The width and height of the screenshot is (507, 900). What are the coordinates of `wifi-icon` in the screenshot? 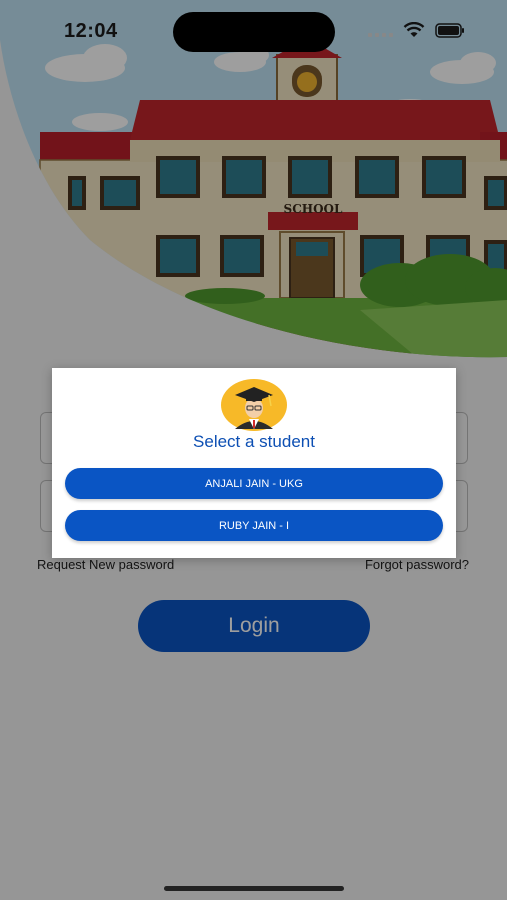 It's located at (414, 30).